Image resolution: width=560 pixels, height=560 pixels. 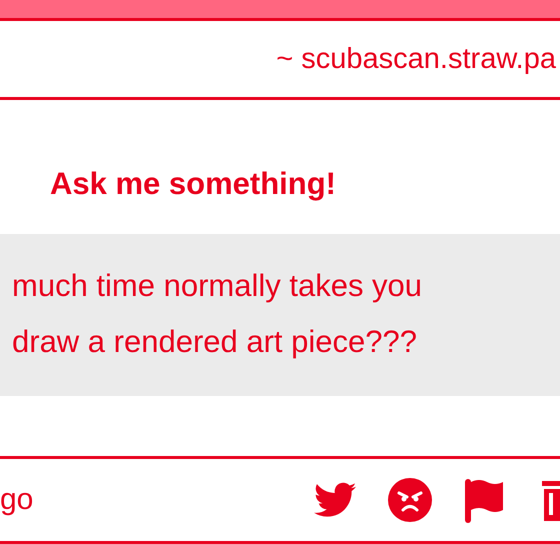 I want to click on question-text: draw a rendered art piece???, so click(x=215, y=342).